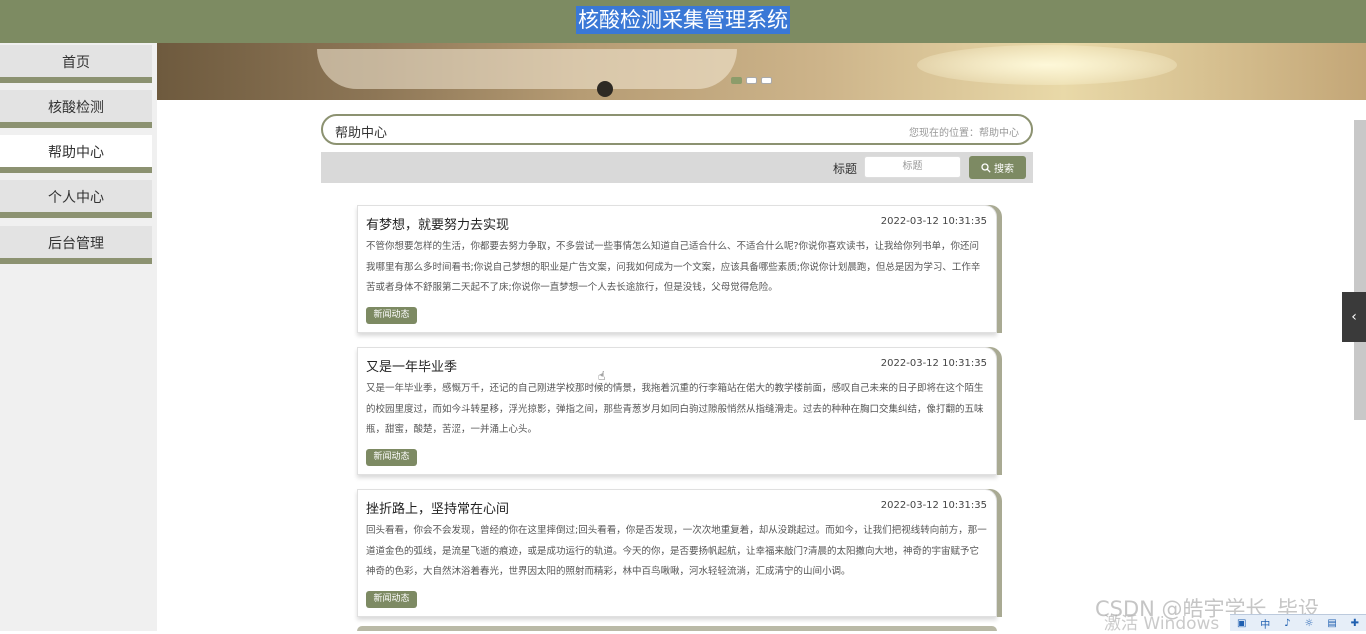 The width and height of the screenshot is (1366, 634). Describe the element at coordinates (1287, 623) in the screenshot. I see `tray-icon: ♪` at that location.